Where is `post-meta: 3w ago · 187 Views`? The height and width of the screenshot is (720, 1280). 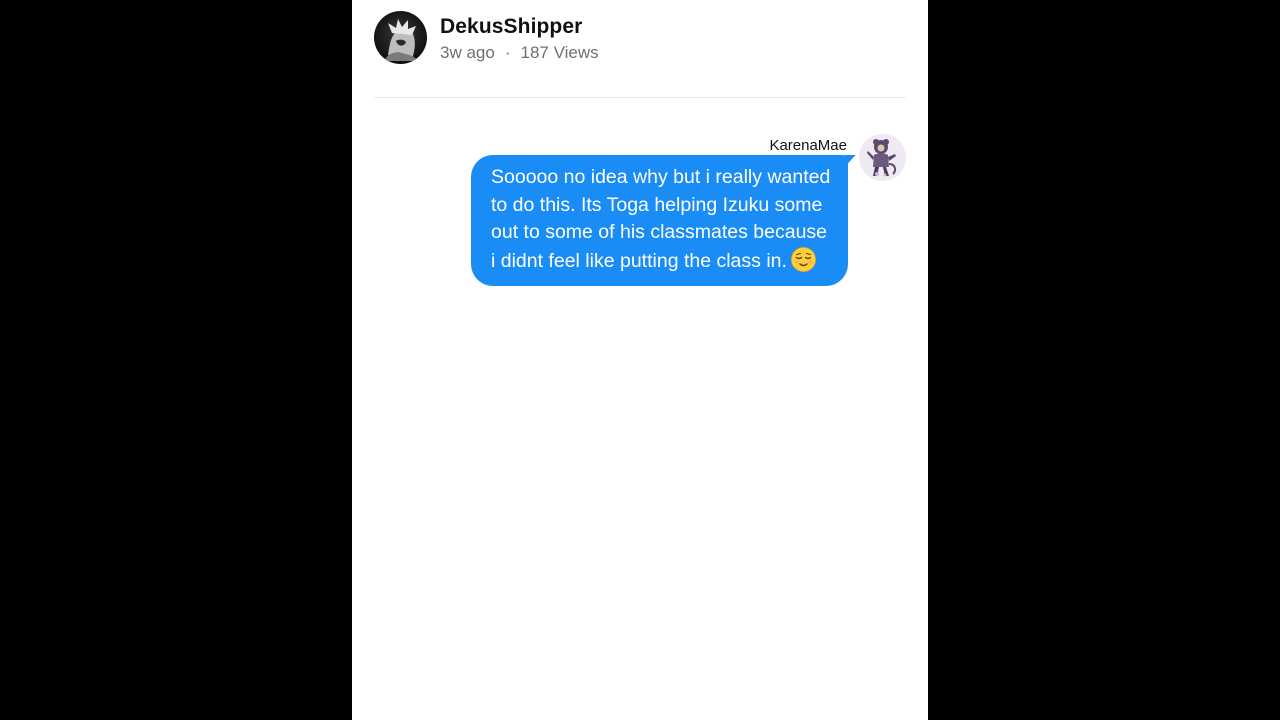
post-meta: 3w ago · 187 Views is located at coordinates (519, 53).